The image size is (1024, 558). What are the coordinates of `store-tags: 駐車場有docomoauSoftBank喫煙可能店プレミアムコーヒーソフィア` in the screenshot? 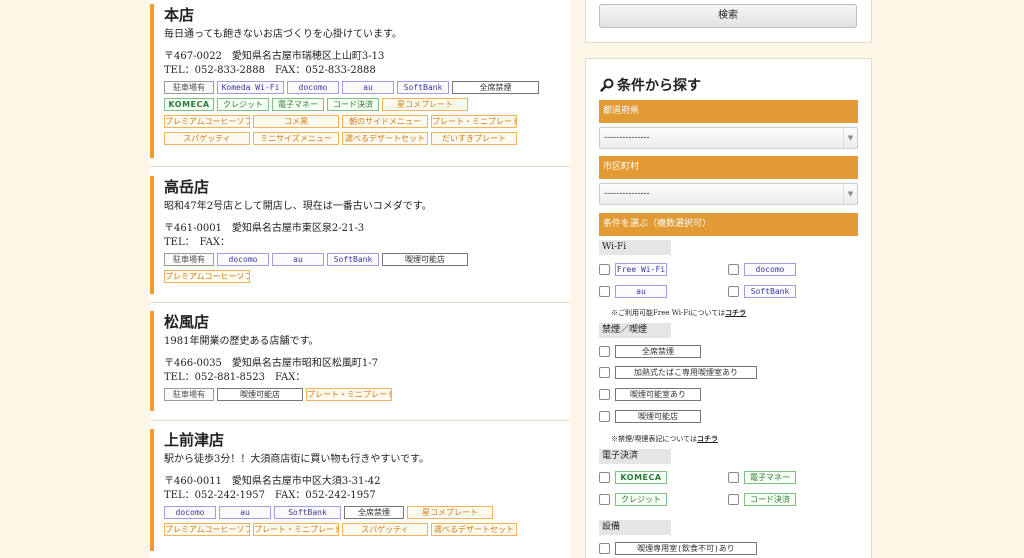 It's located at (367, 268).